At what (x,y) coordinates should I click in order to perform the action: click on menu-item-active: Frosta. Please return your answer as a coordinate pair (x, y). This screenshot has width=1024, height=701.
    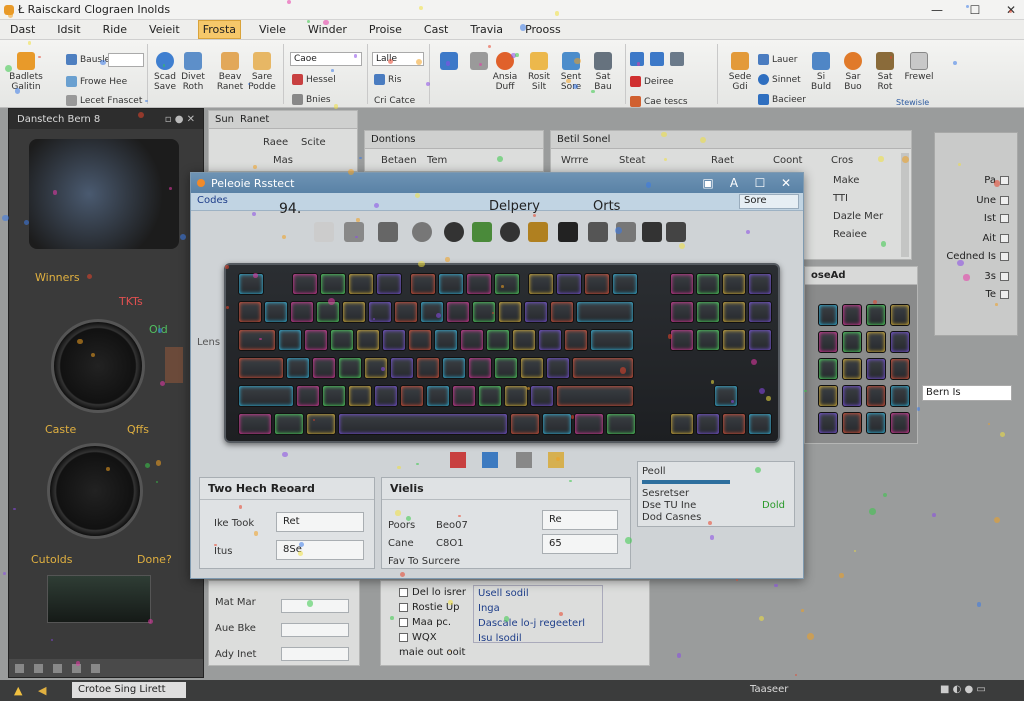
    Looking at the image, I should click on (219, 29).